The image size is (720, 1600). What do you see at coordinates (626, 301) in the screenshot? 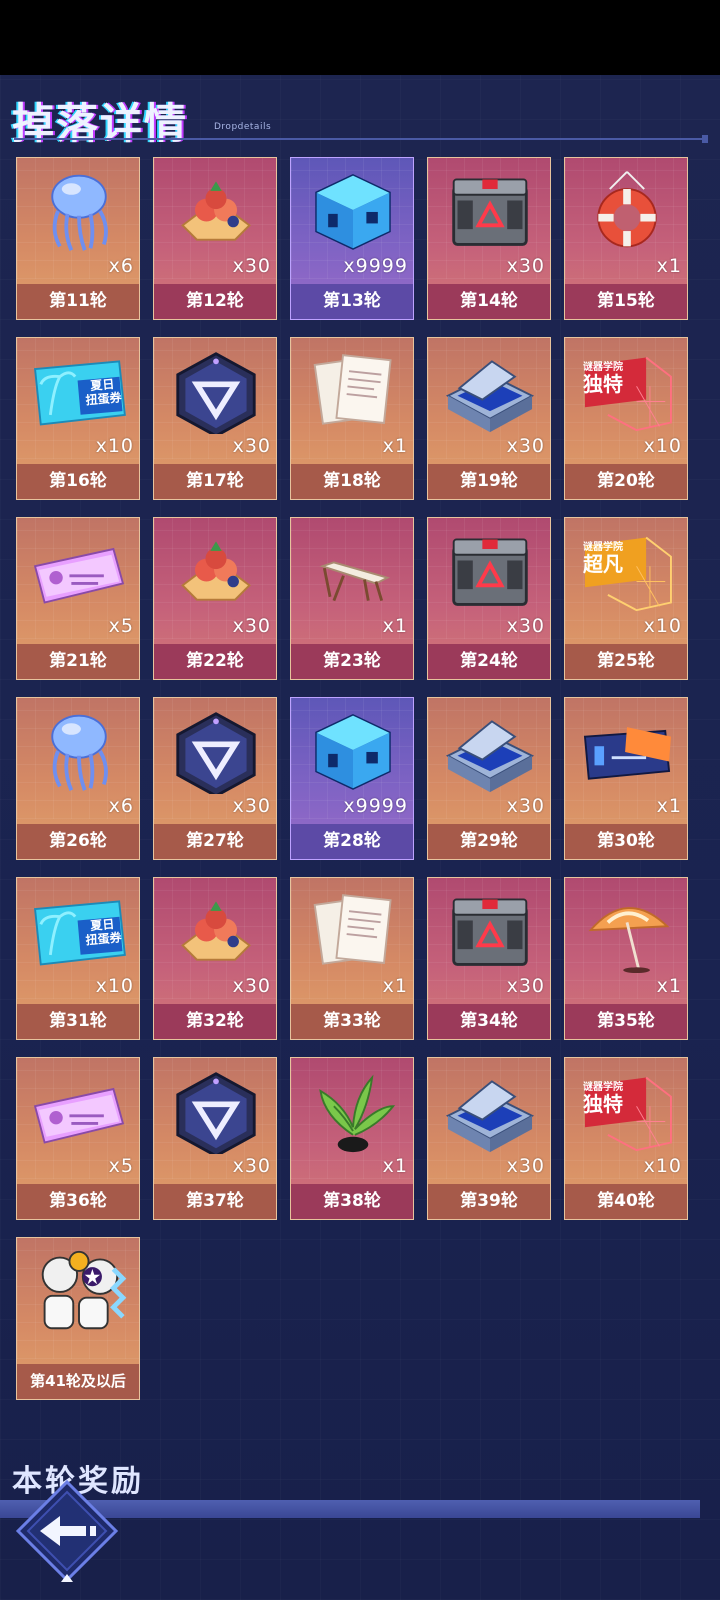
I see `round-label: 第15轮` at bounding box center [626, 301].